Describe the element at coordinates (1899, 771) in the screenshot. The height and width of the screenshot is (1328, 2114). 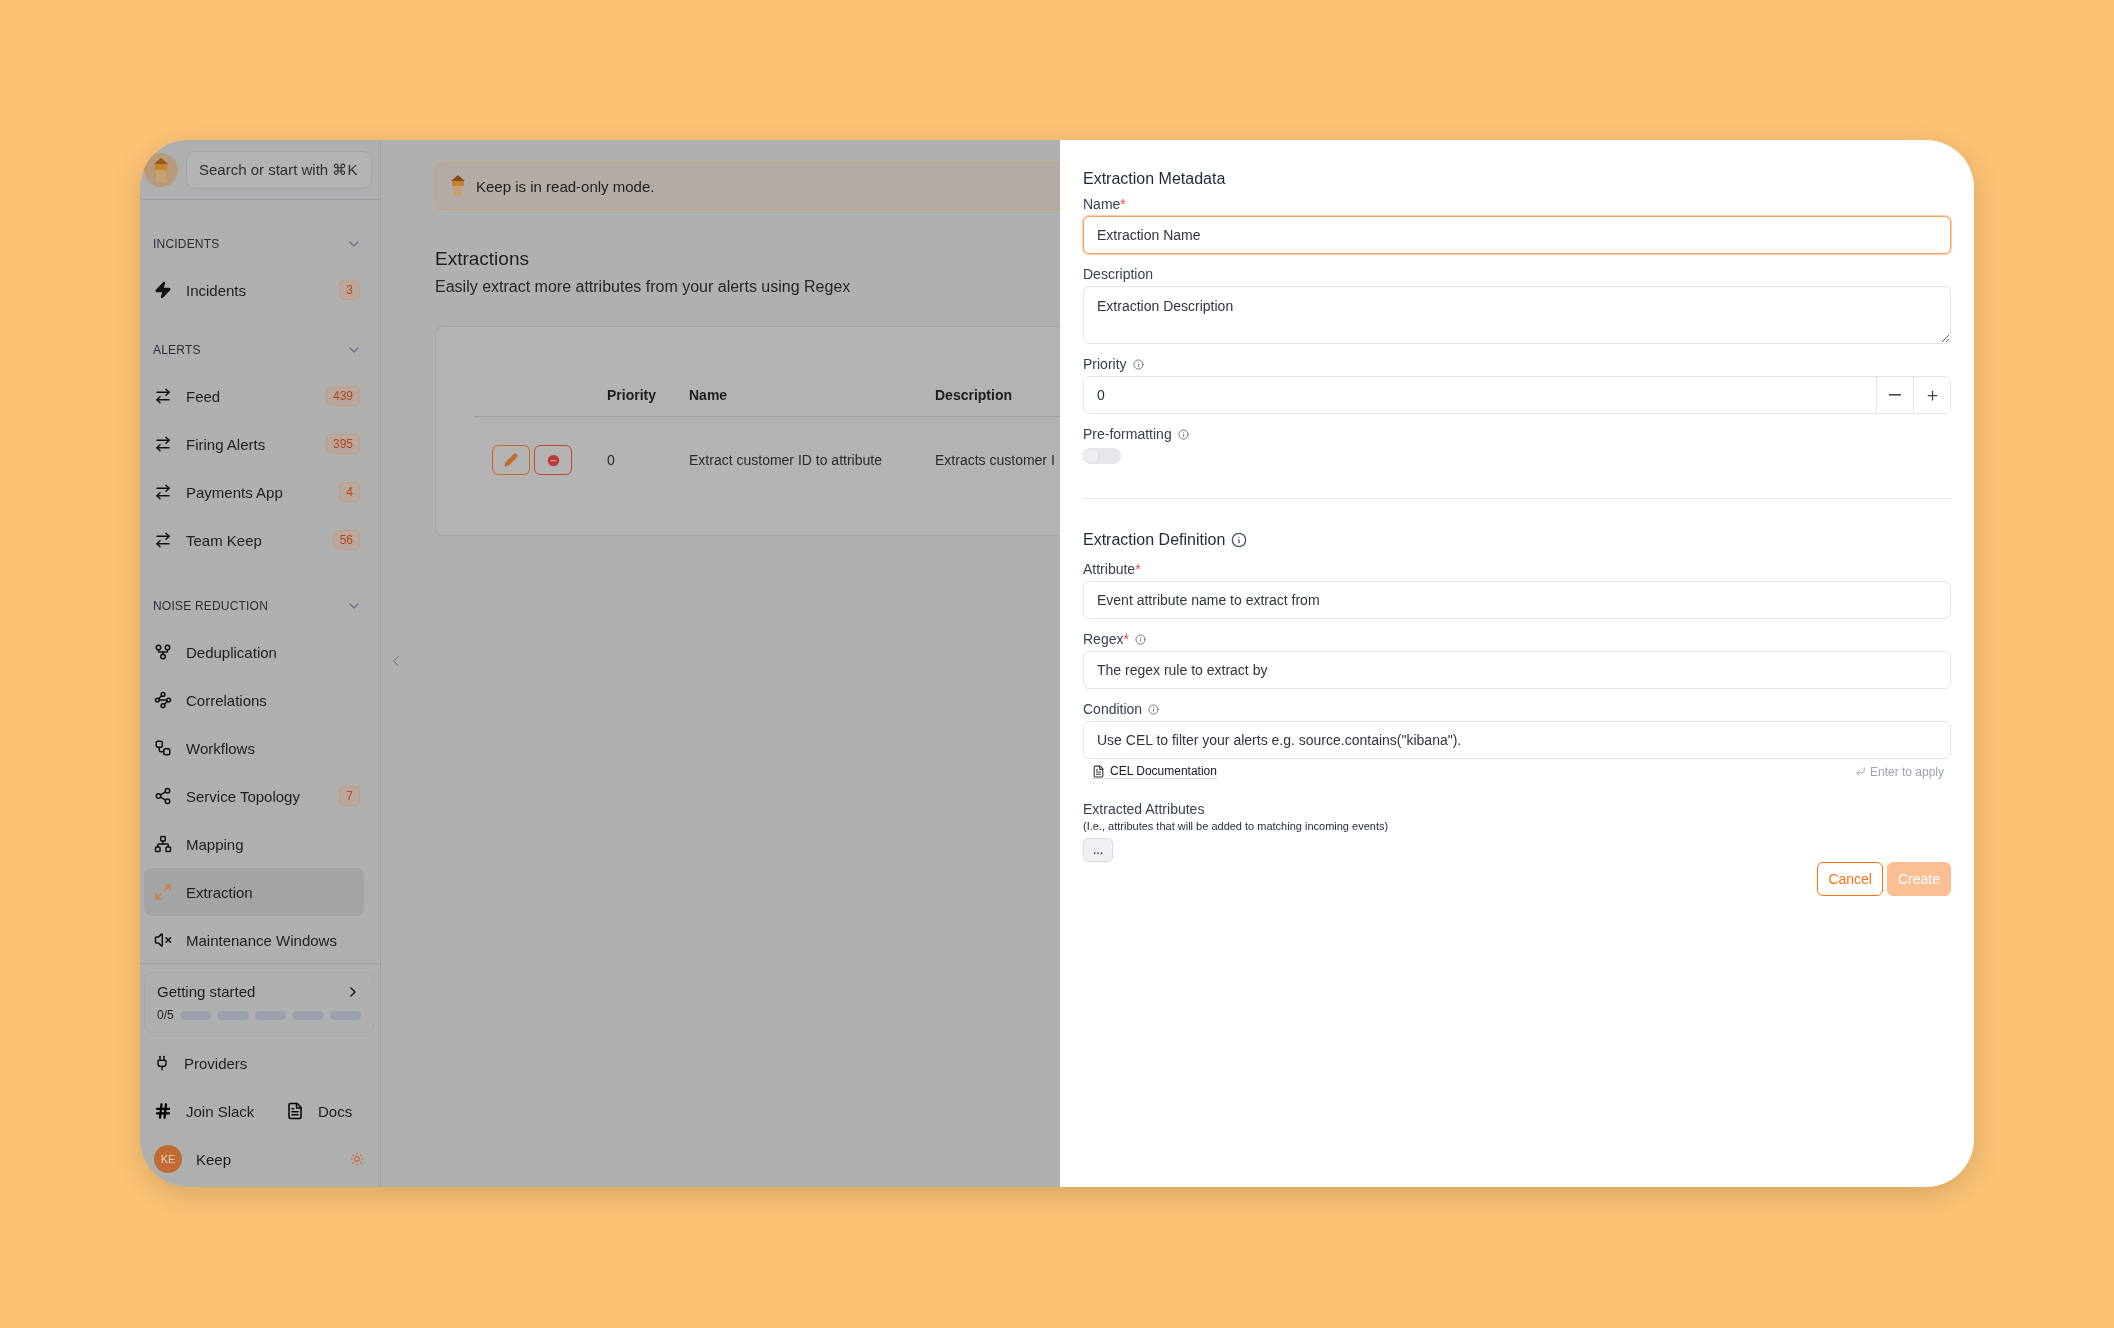
I see `enter-hint: Enter to apply` at that location.